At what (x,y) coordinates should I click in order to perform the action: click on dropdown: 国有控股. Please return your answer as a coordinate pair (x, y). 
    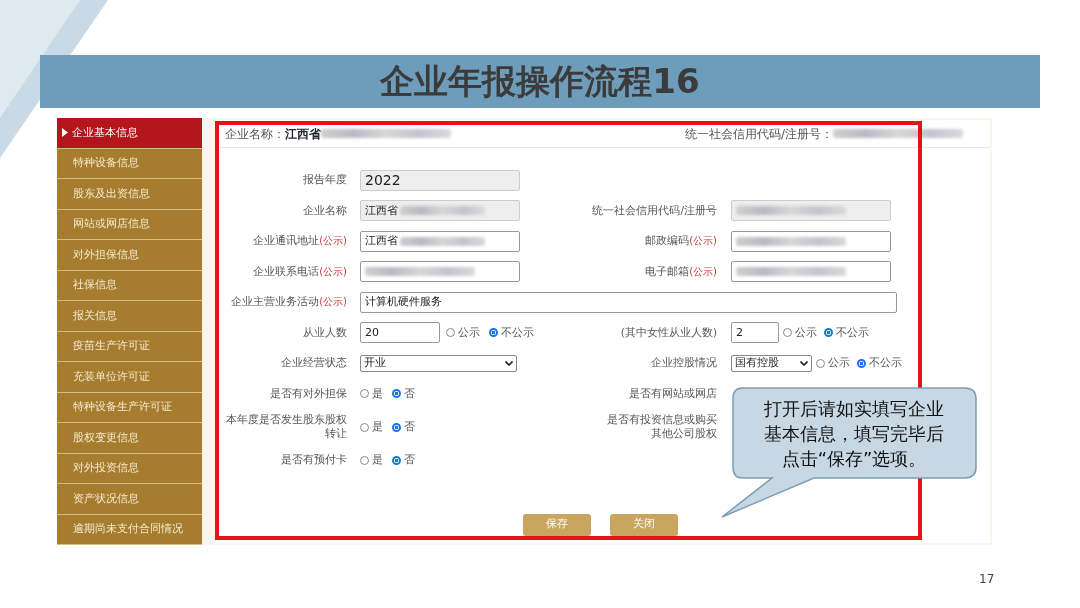
    Looking at the image, I should click on (771, 363).